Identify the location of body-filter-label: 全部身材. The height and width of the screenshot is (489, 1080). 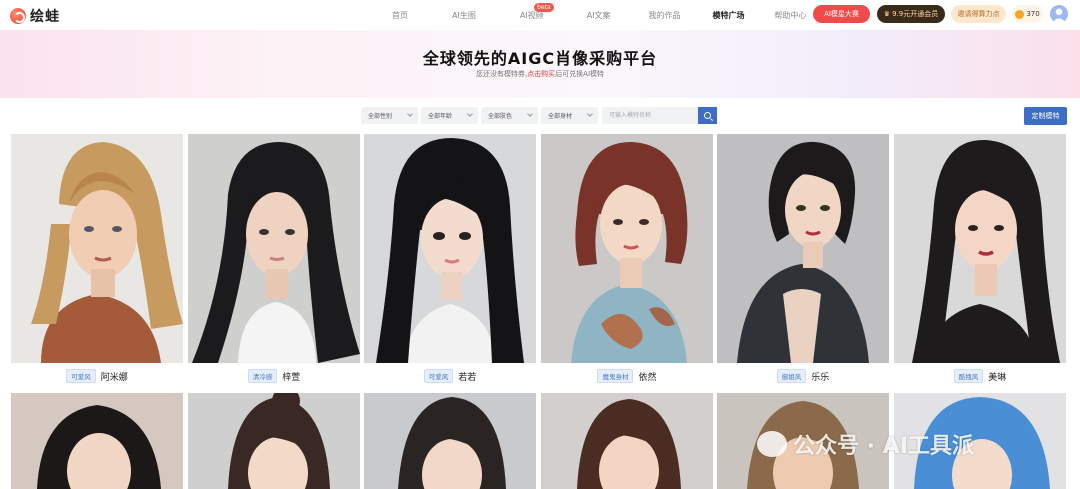
(560, 116).